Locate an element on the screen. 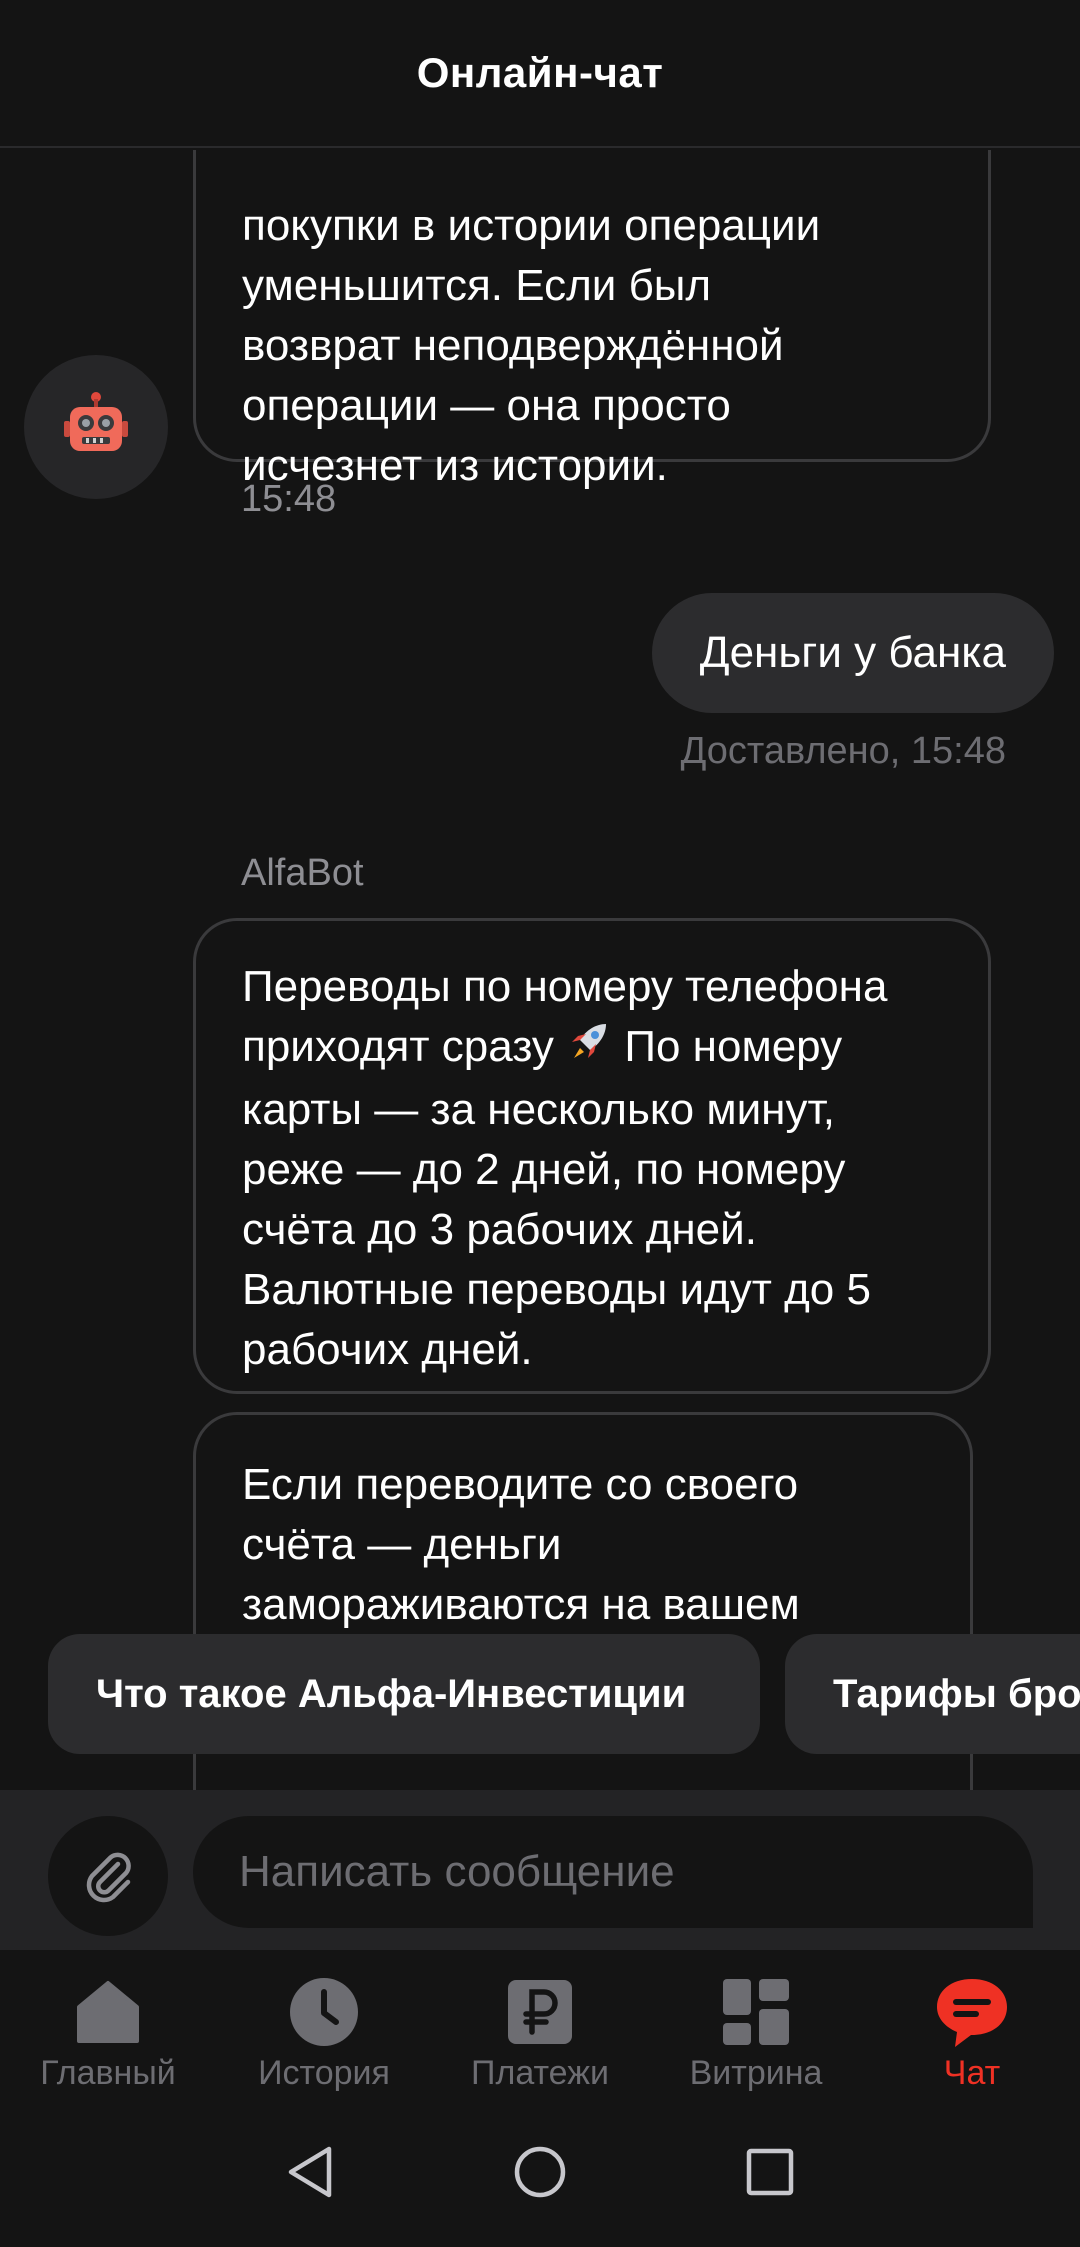 This screenshot has height=2247, width=1080. tab-label: Главный is located at coordinates (108, 2073).